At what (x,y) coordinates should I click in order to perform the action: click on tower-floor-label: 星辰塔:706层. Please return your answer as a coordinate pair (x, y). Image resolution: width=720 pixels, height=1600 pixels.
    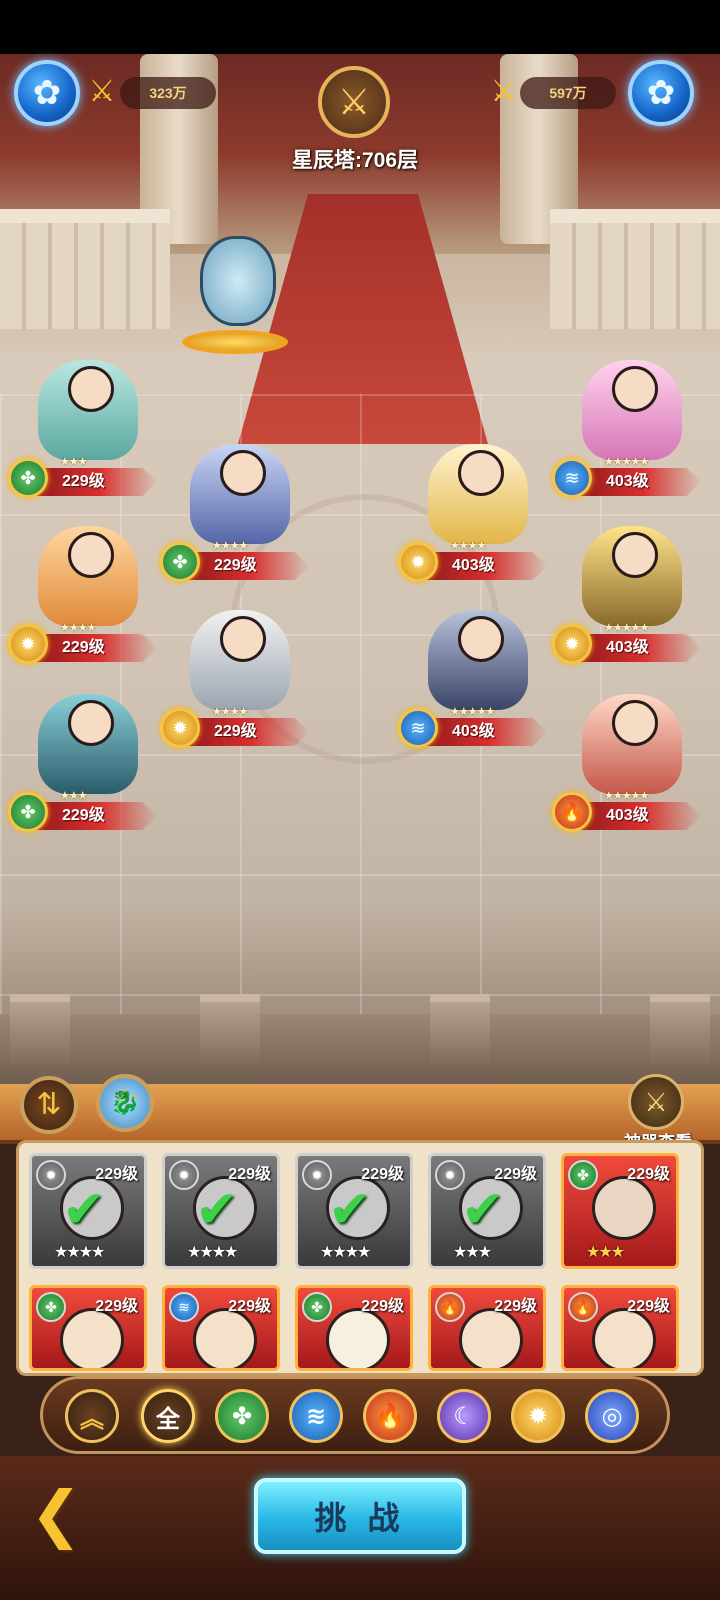
    Looking at the image, I should click on (355, 160).